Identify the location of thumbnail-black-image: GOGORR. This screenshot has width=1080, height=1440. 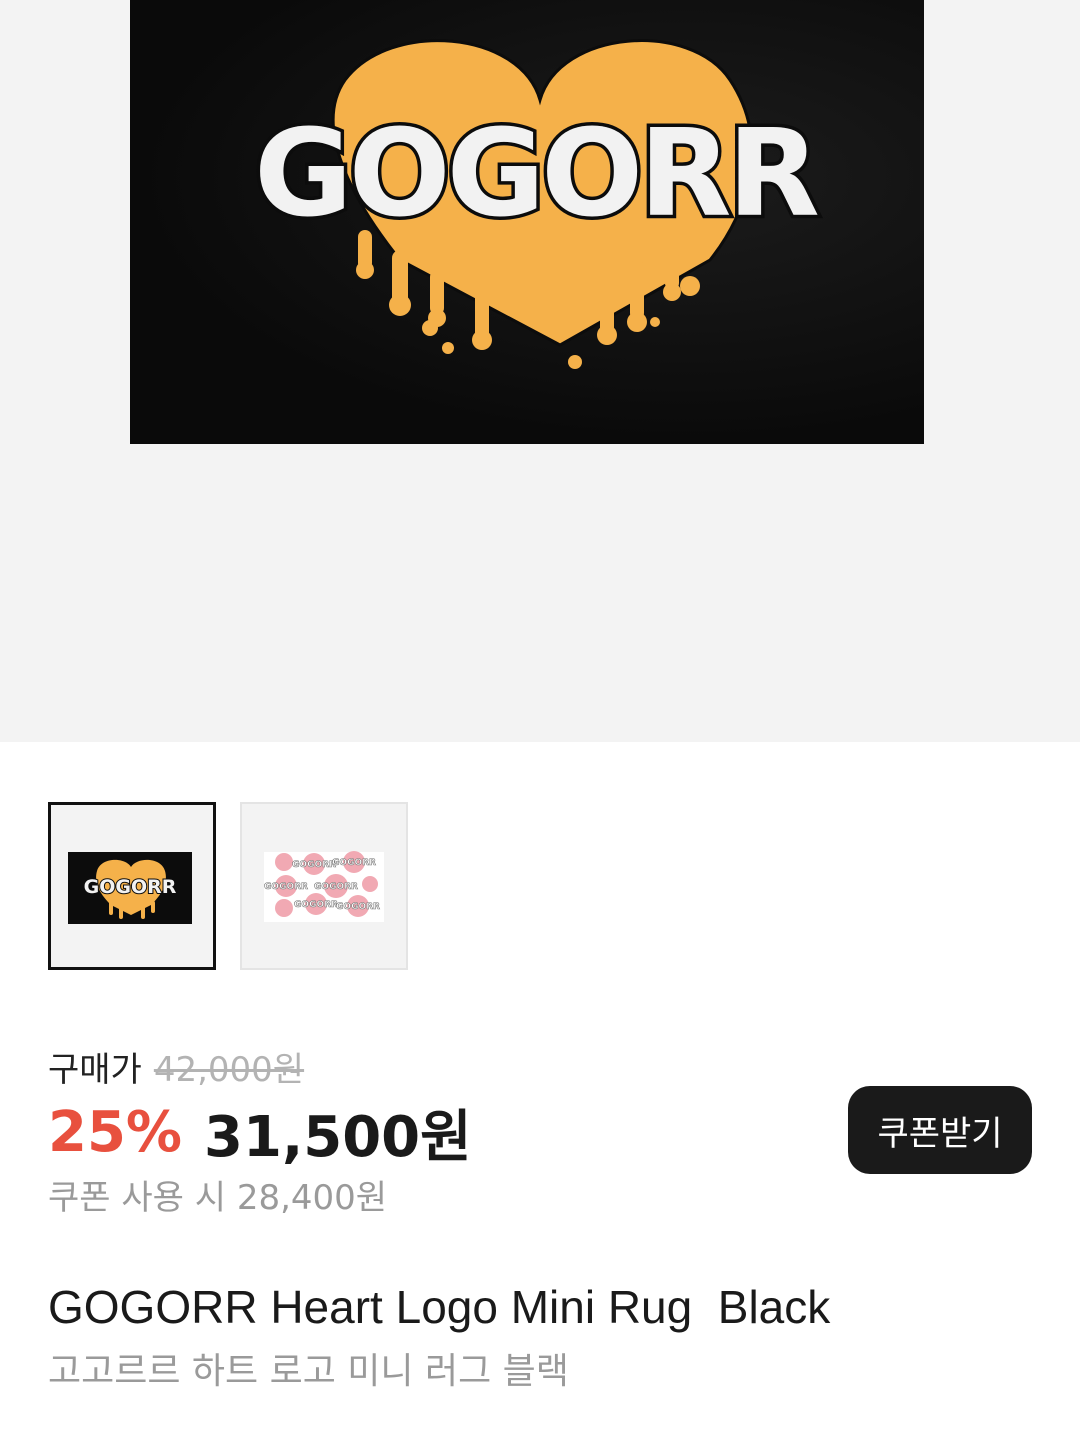
(130, 888).